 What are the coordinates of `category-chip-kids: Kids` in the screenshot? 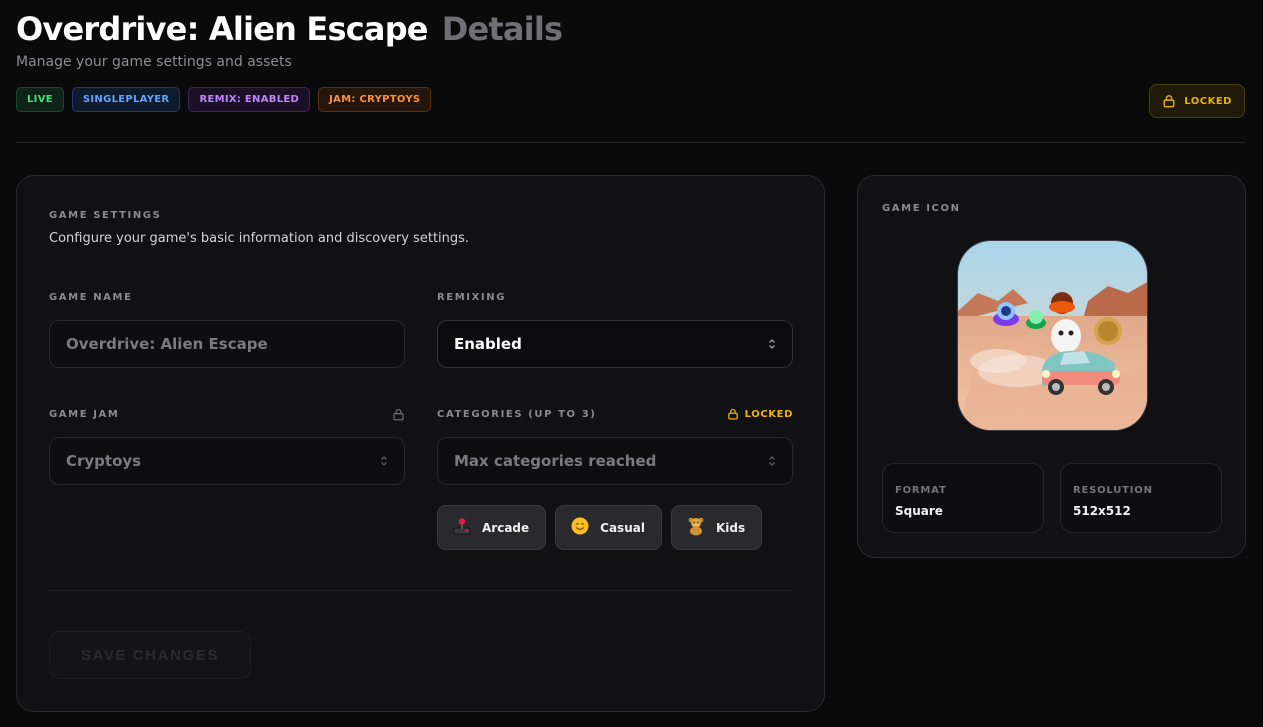 It's located at (716, 527).